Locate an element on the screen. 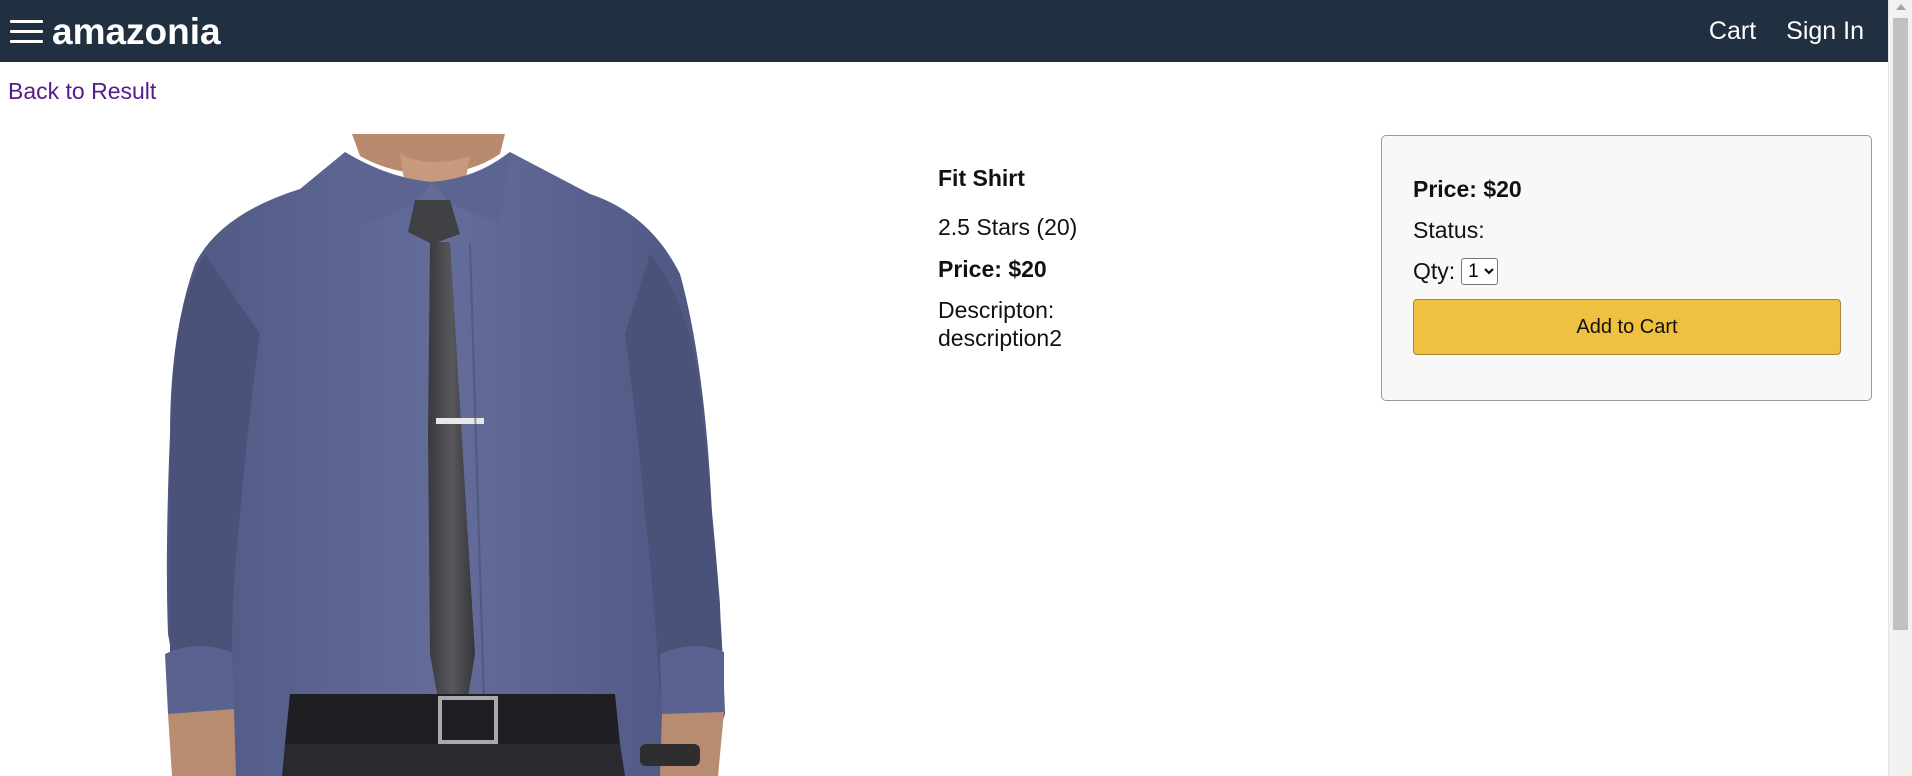  product-name: Fit Shirt is located at coordinates (981, 178).